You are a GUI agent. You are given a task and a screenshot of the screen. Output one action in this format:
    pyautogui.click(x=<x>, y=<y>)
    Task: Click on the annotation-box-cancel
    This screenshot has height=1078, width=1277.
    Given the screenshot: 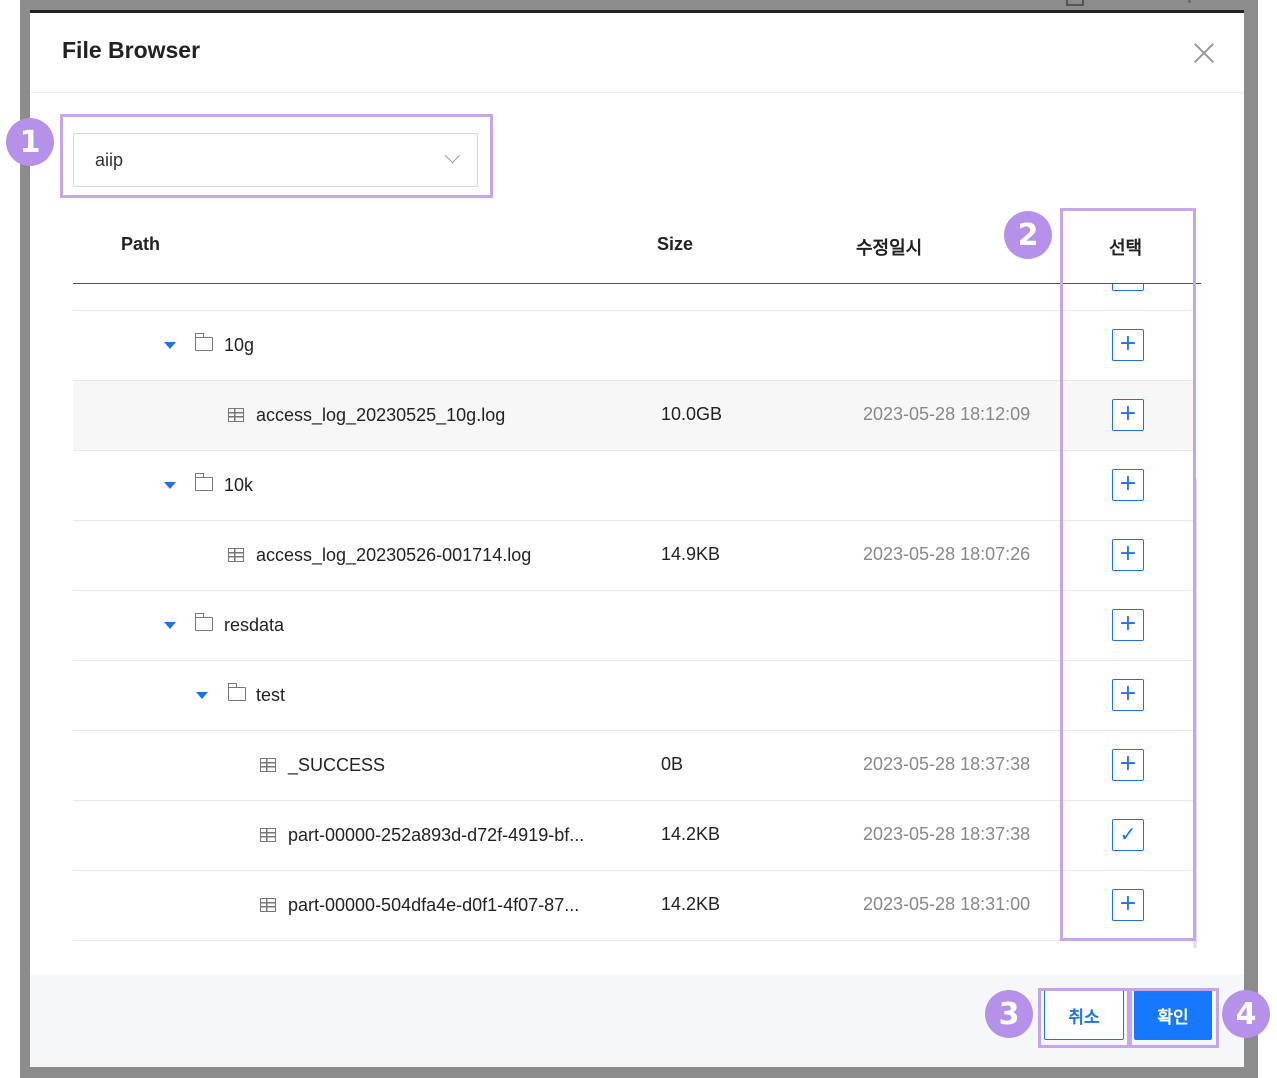 What is the action you would take?
    pyautogui.click(x=1084, y=1018)
    